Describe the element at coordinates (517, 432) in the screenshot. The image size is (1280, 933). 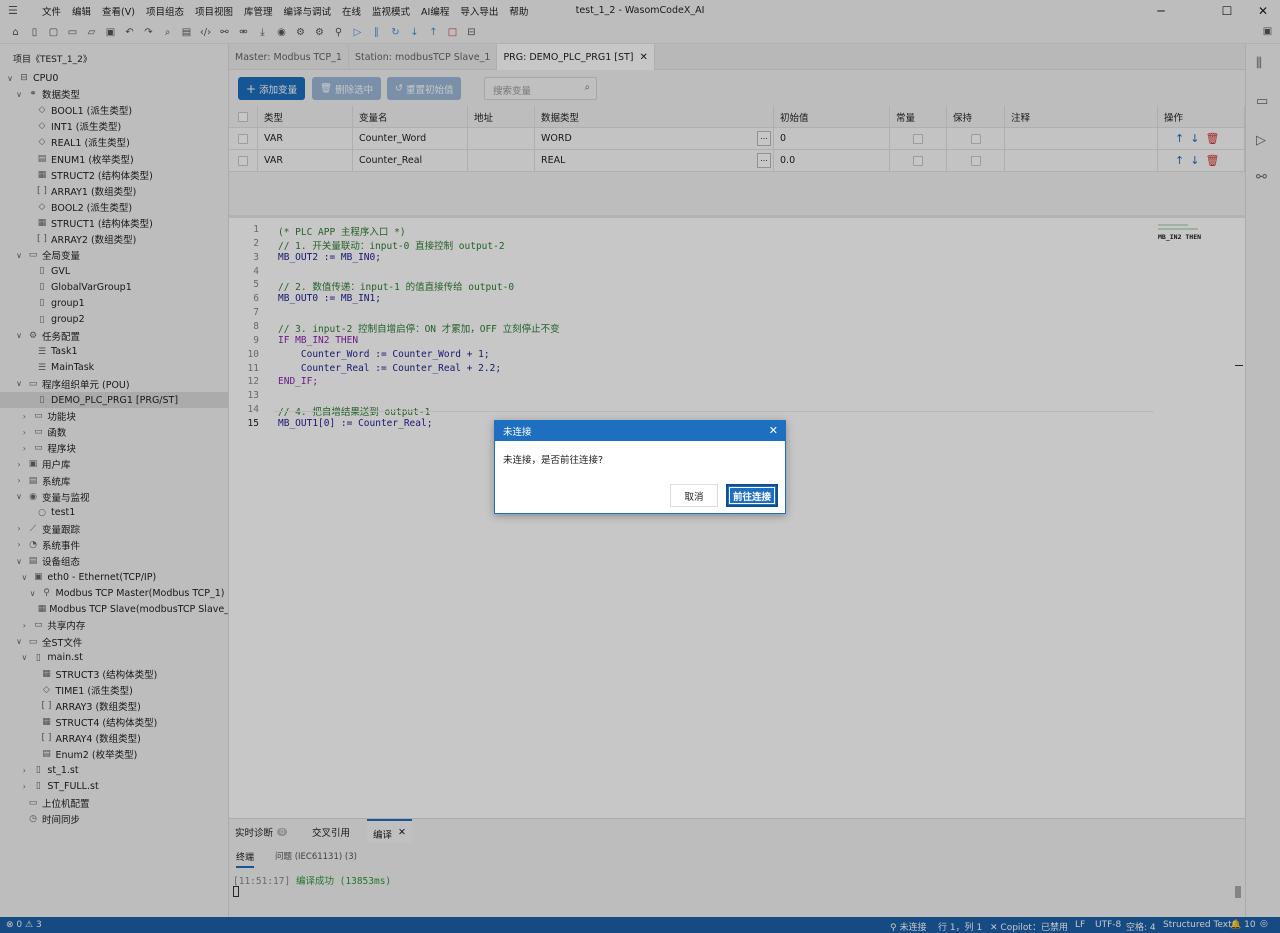
I see `dialog-title: 未连接` at that location.